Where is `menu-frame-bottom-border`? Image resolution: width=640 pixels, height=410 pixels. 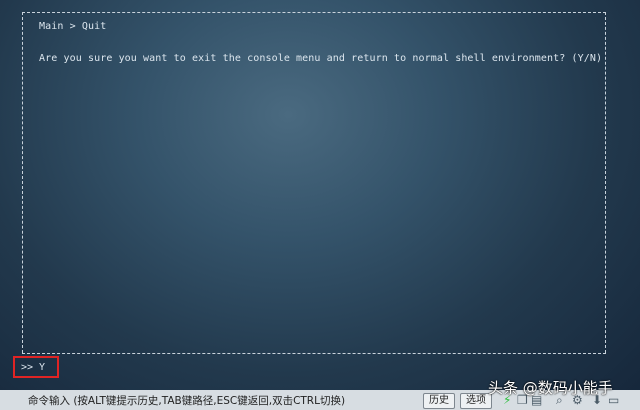 menu-frame-bottom-border is located at coordinates (314, 353).